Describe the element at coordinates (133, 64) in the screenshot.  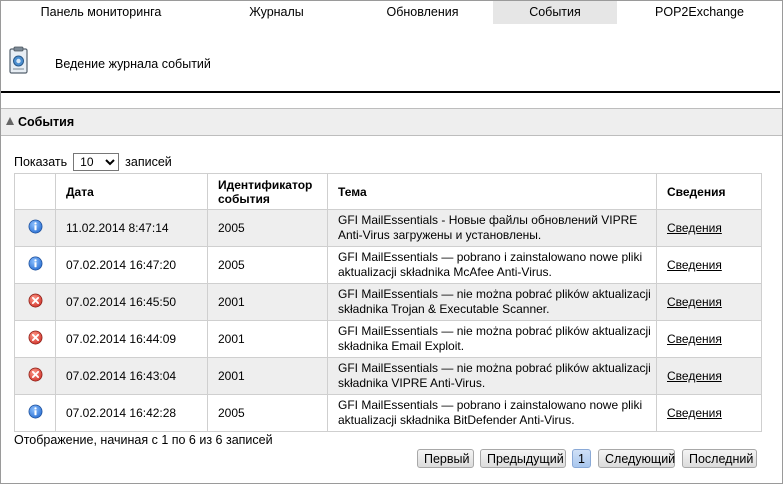
I see `page-title: Ведение журнала событий` at that location.